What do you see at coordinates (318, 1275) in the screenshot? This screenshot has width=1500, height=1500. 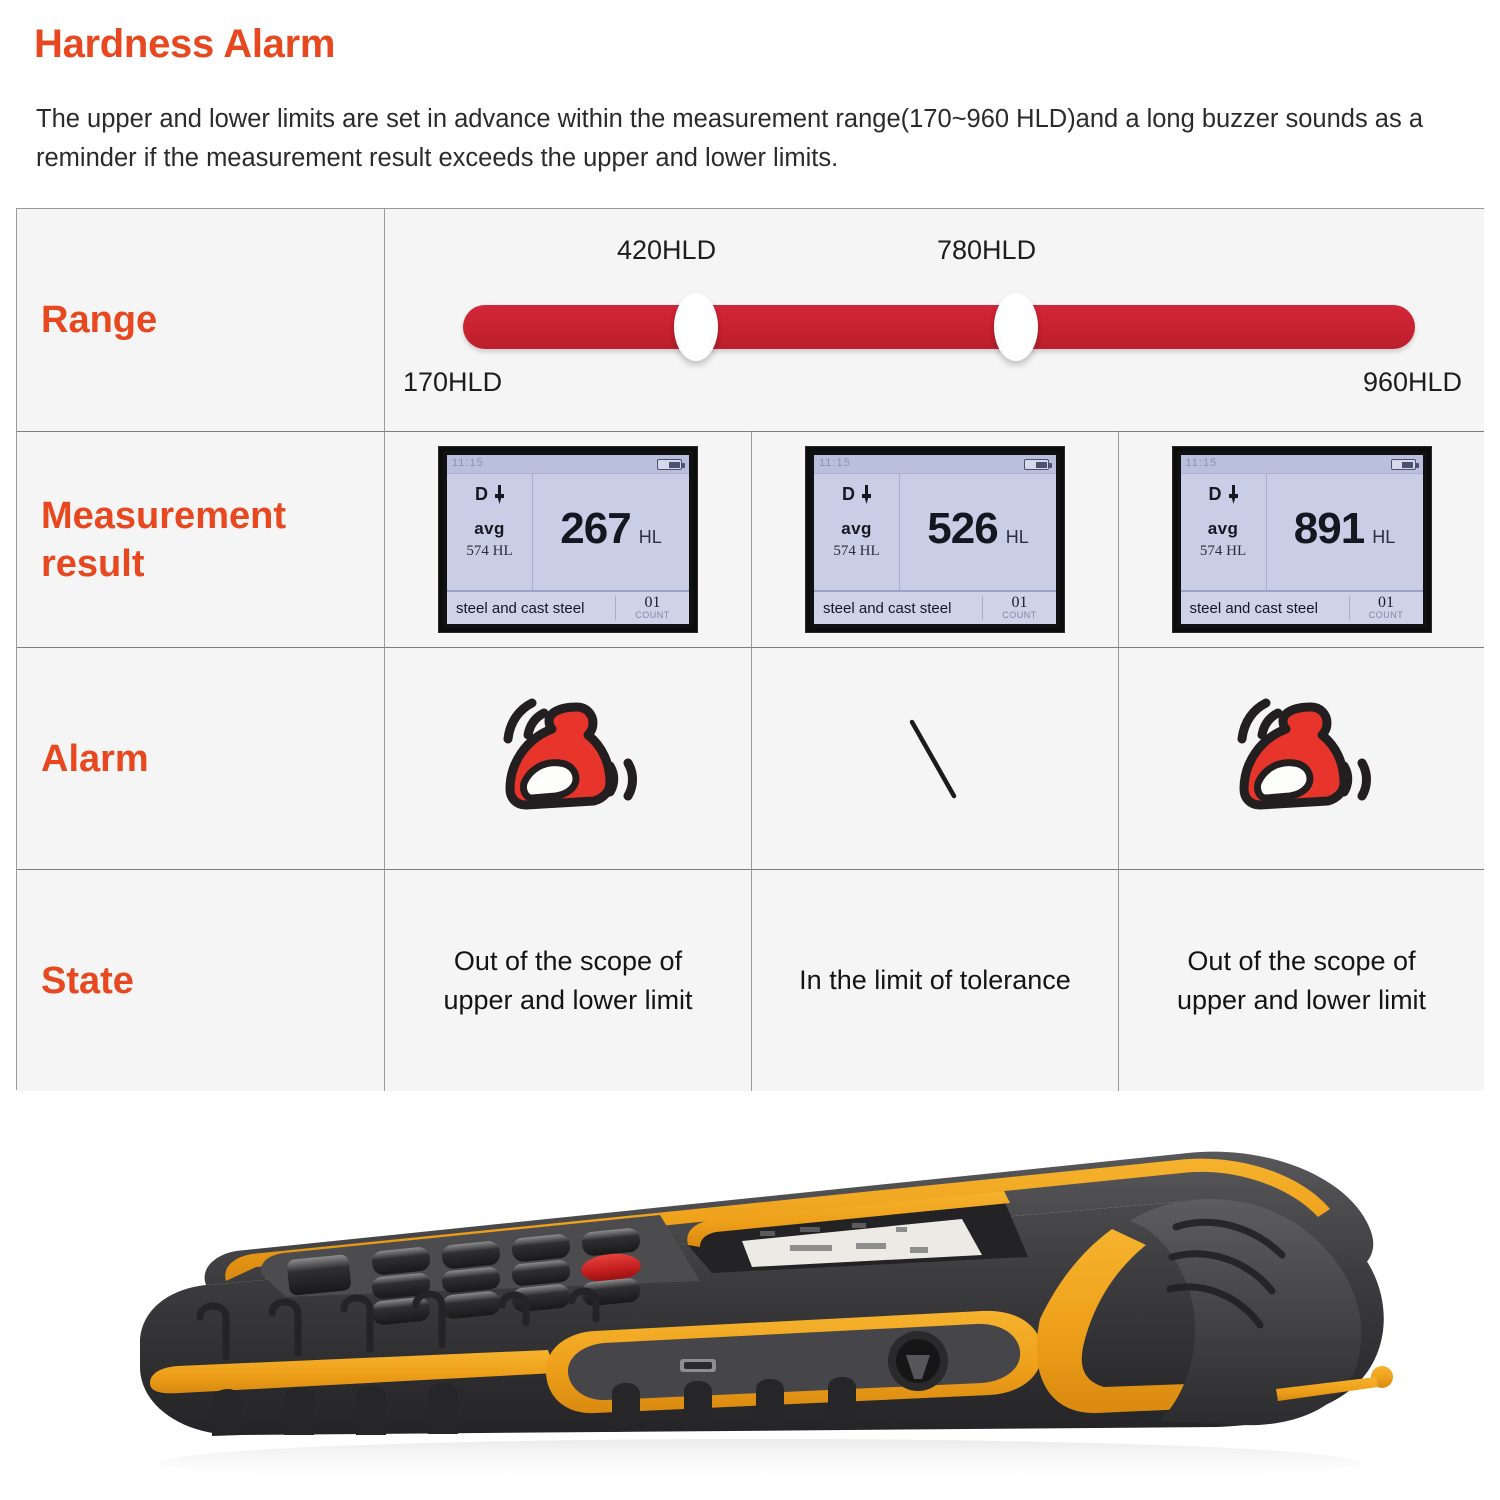 I see `keypad-key-wide` at bounding box center [318, 1275].